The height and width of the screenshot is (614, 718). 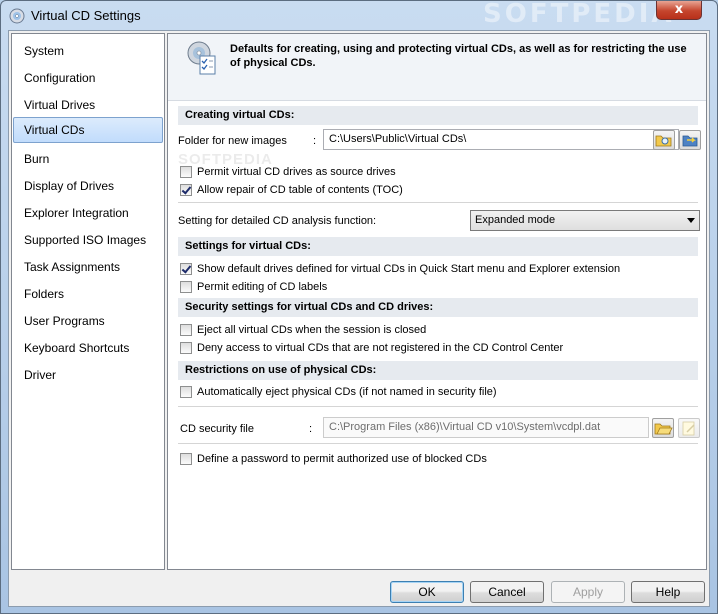 I want to click on browse-folder-button, so click(x=664, y=140).